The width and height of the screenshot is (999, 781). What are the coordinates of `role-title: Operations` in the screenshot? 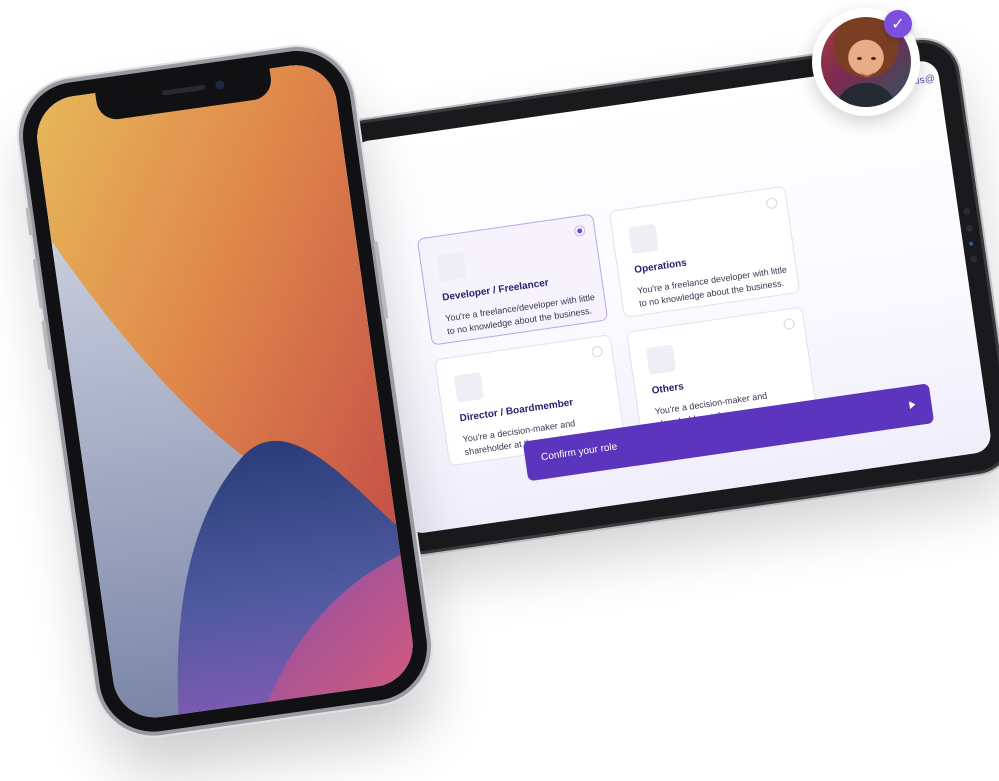 It's located at (660, 266).